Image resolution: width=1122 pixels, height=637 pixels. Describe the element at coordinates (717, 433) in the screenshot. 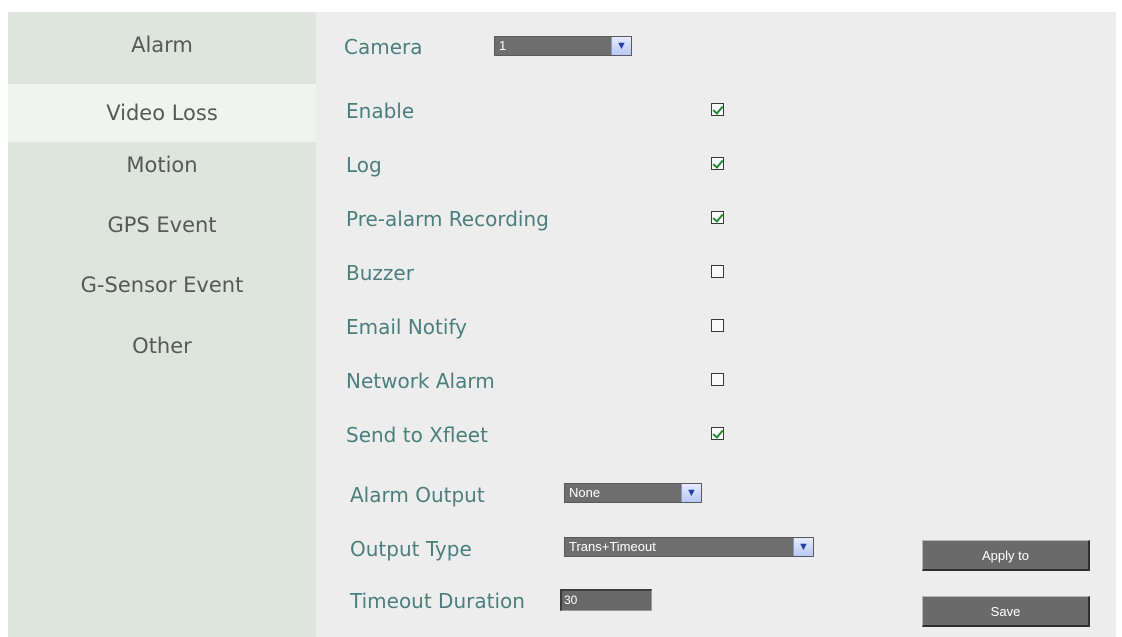

I see `send-to-xfleet-checkbox` at that location.